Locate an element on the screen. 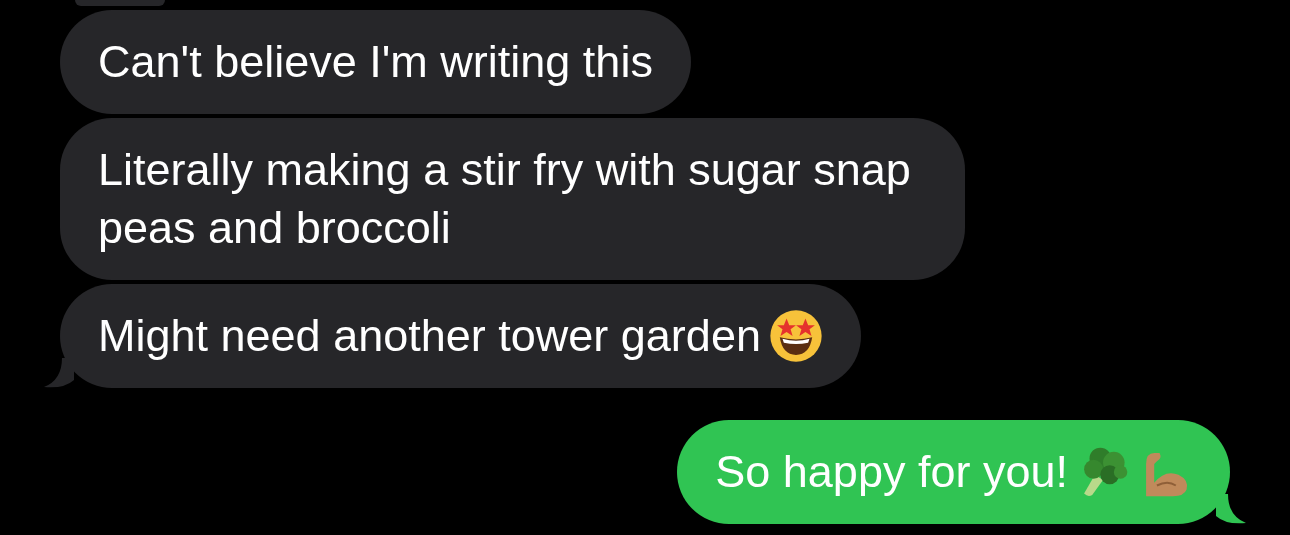  star-eyes-face-icon is located at coordinates (795, 336).